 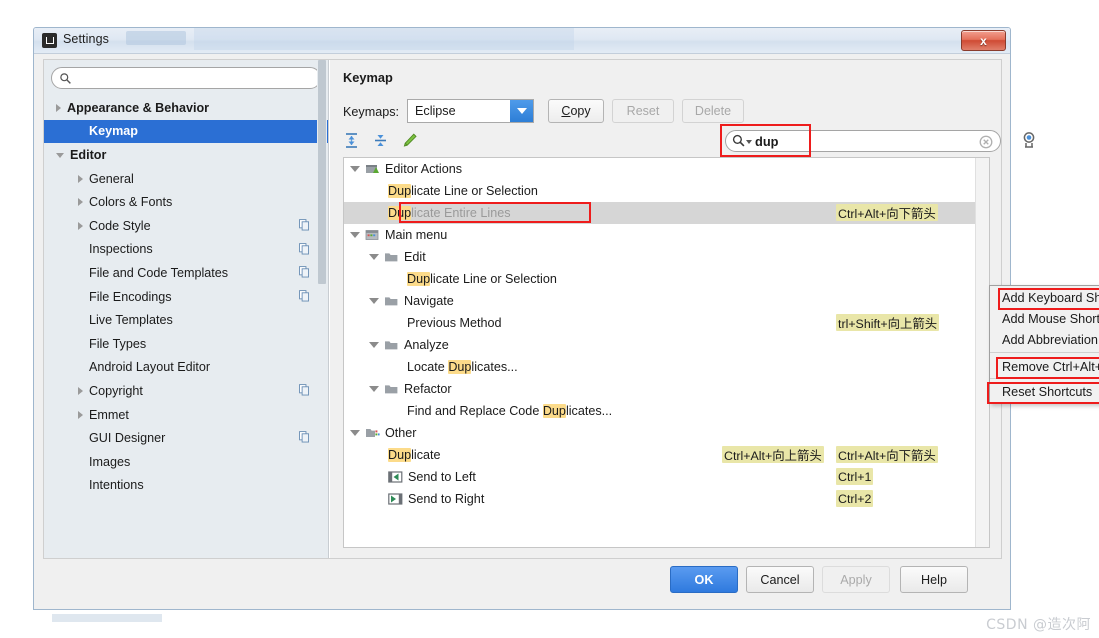 What do you see at coordinates (986, 142) in the screenshot?
I see `clear-search-icon` at bounding box center [986, 142].